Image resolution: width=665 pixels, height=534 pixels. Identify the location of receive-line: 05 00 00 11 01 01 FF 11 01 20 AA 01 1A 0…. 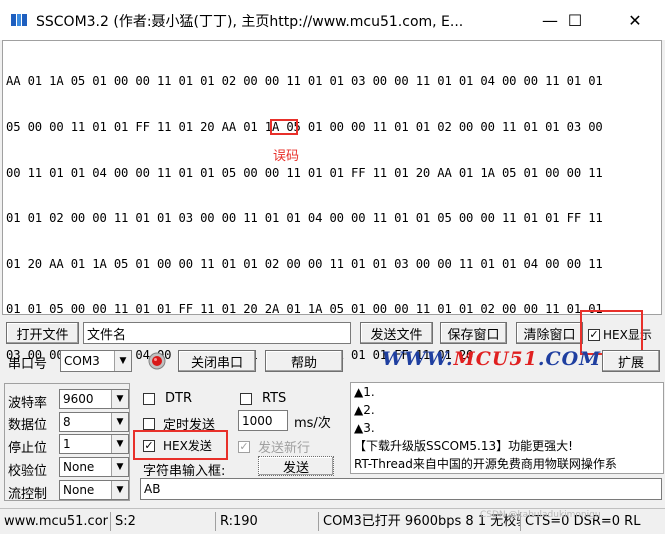
(304, 127).